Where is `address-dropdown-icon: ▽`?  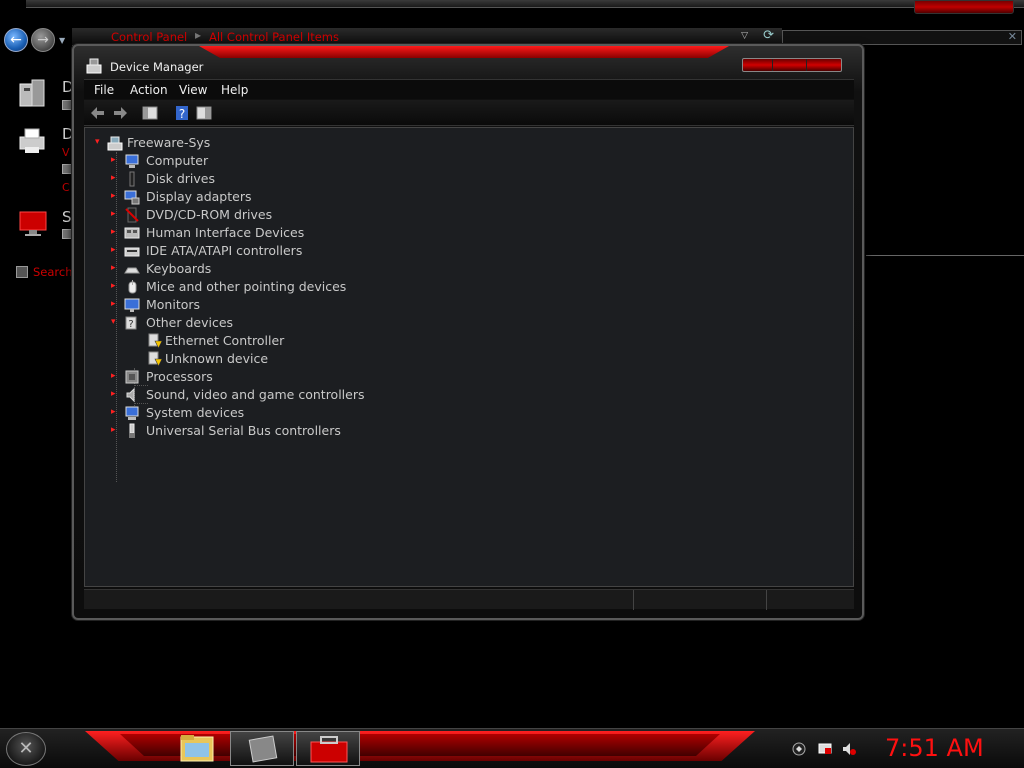 address-dropdown-icon: ▽ is located at coordinates (744, 36).